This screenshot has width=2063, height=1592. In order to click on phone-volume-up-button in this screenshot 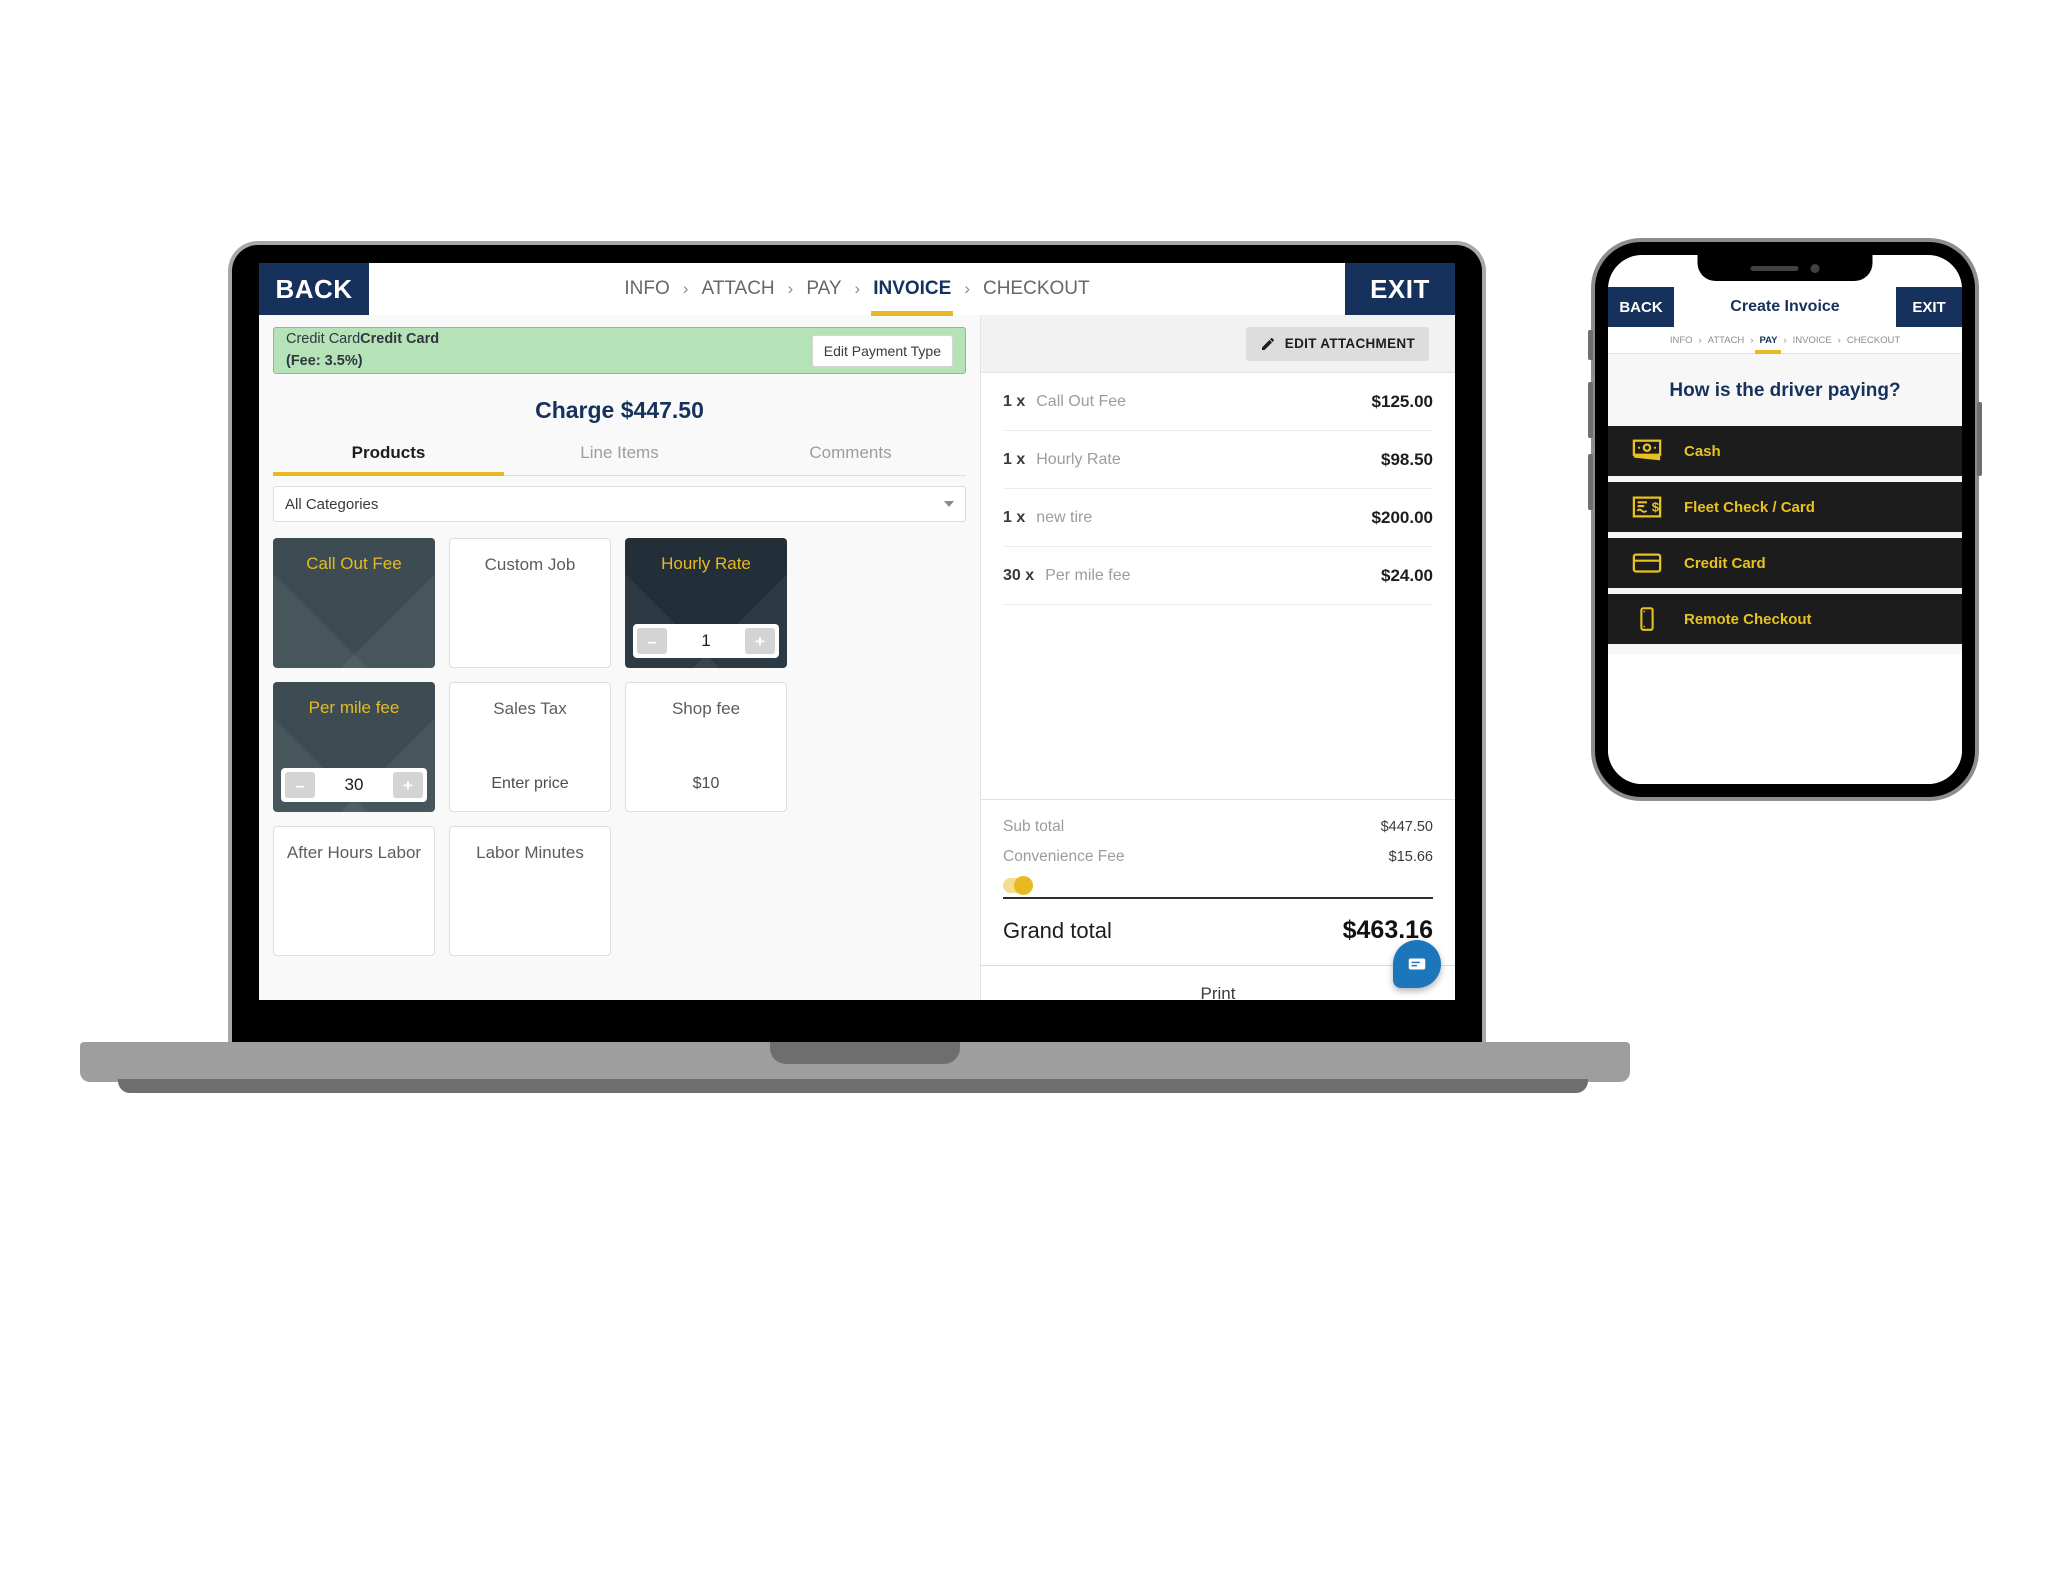, I will do `click(1590, 410)`.